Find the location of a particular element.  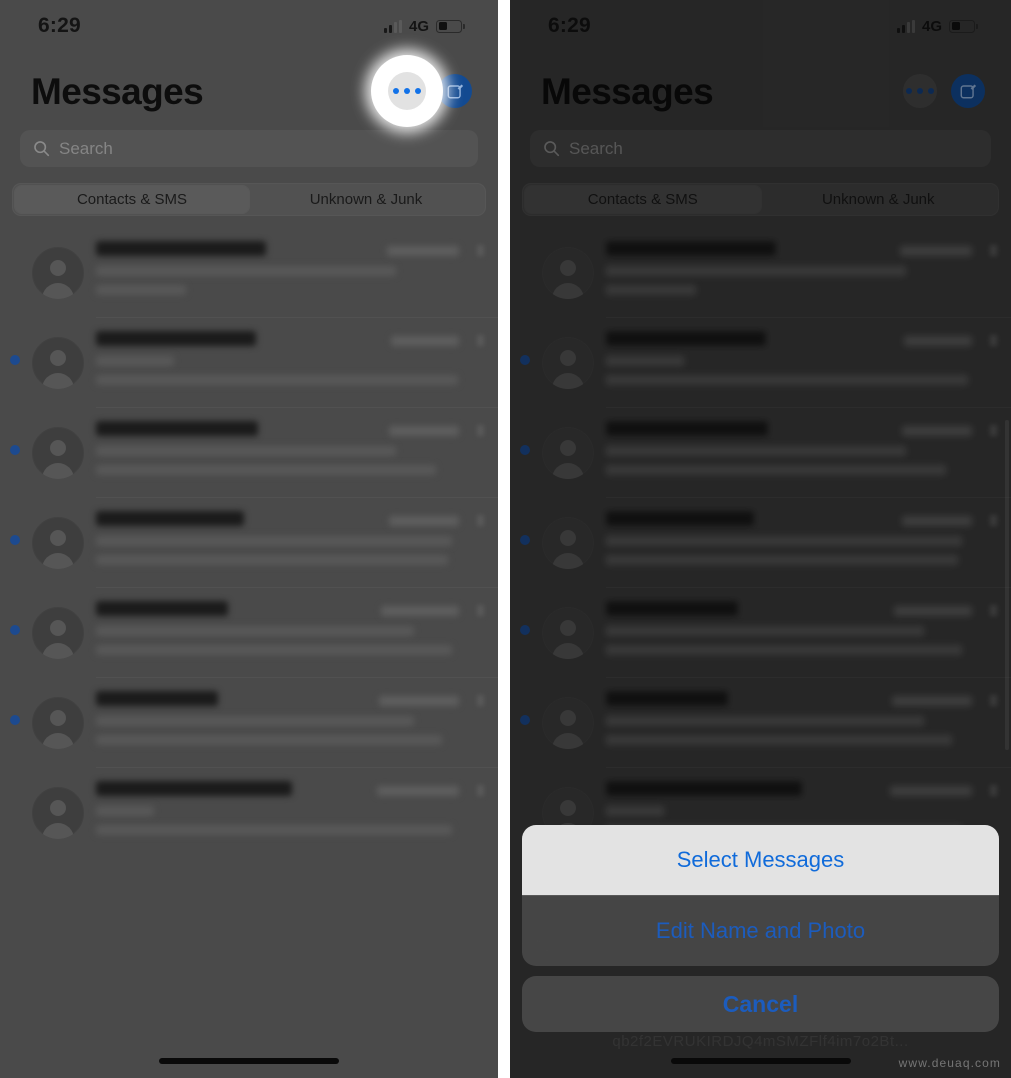

action-sheet-options: Select Messages Edit Name and Photo is located at coordinates (760, 895).